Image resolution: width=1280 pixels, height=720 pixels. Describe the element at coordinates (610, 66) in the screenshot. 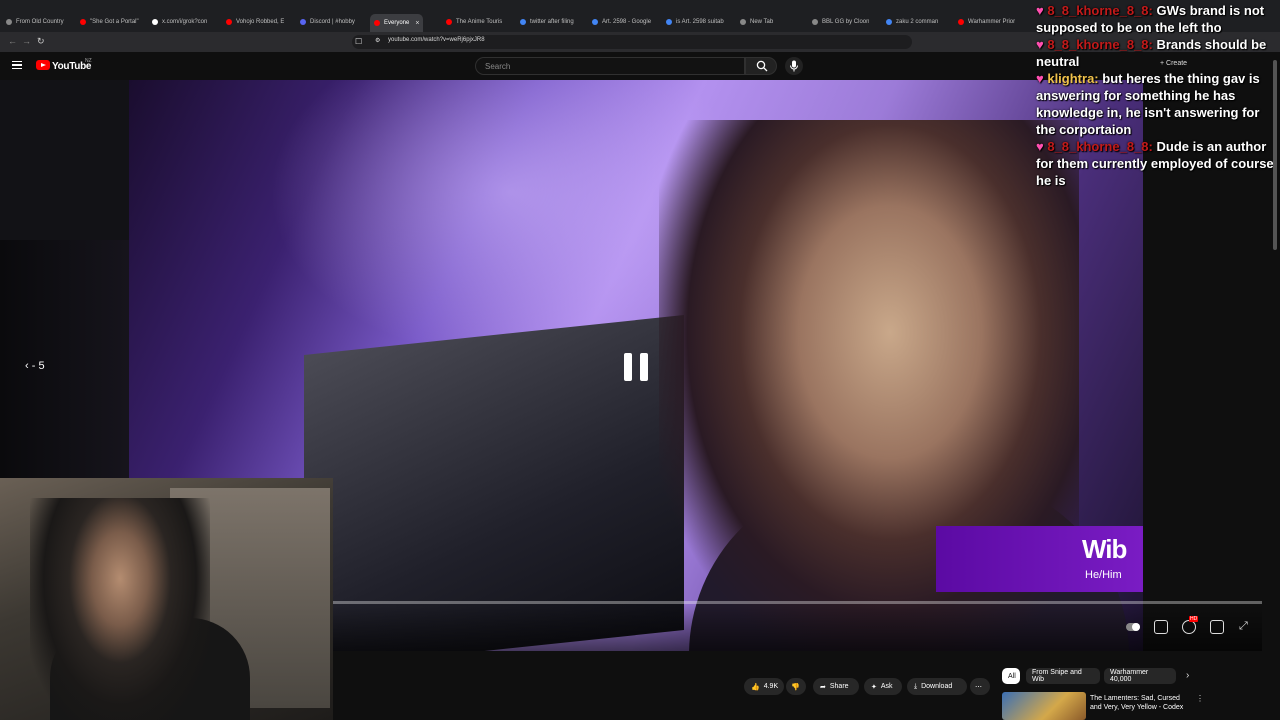

I see `search-box` at that location.